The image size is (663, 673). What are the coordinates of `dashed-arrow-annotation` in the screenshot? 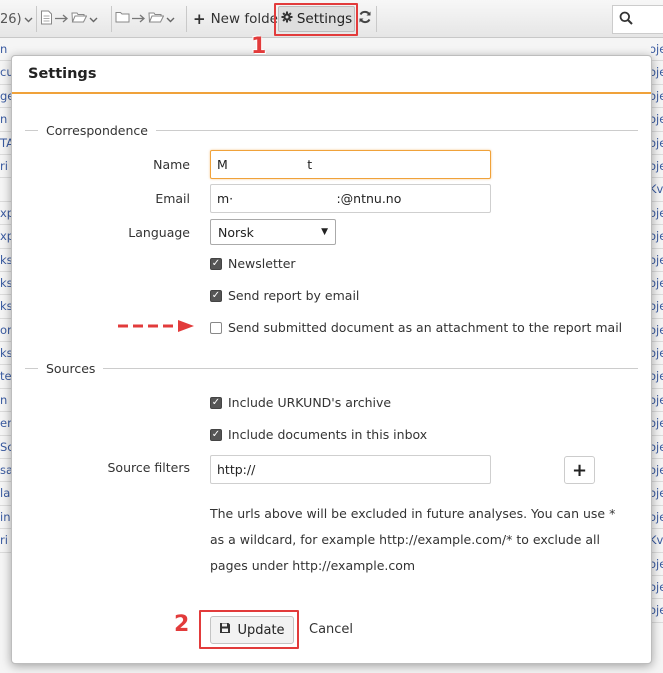 It's located at (156, 328).